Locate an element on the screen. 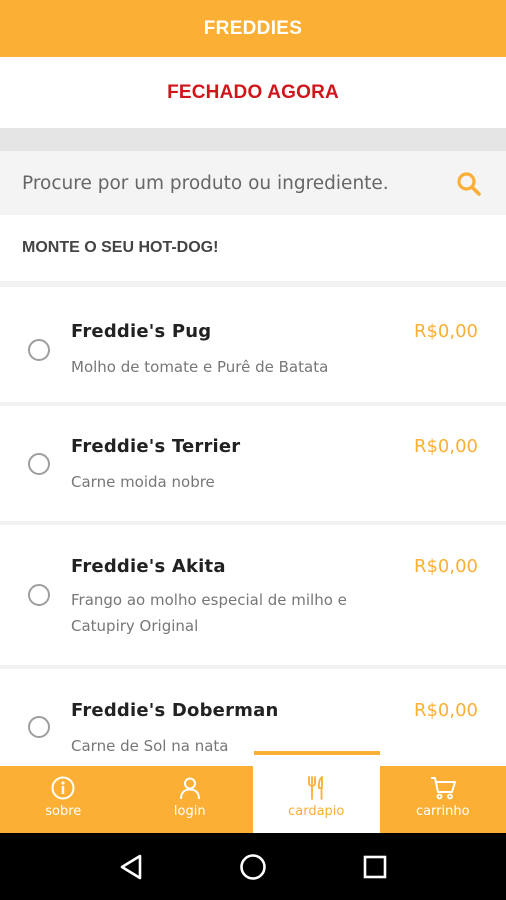 The image size is (506, 900). tab-login: login is located at coordinates (190, 799).